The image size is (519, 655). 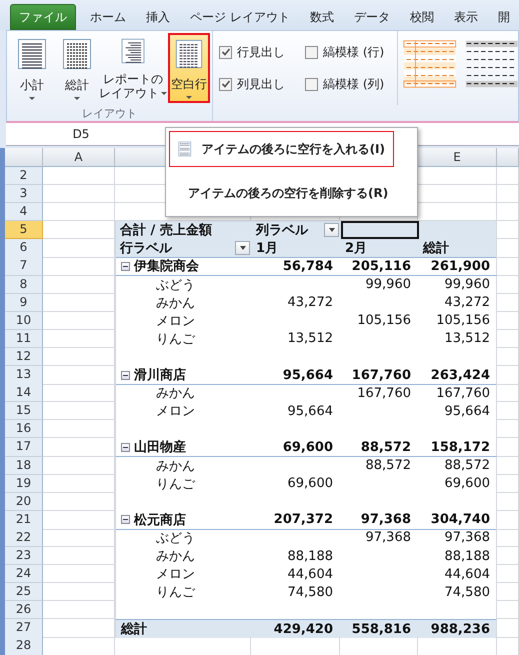 What do you see at coordinates (353, 52) in the screenshot?
I see `checkbox-label: 縞模様 (行)` at bounding box center [353, 52].